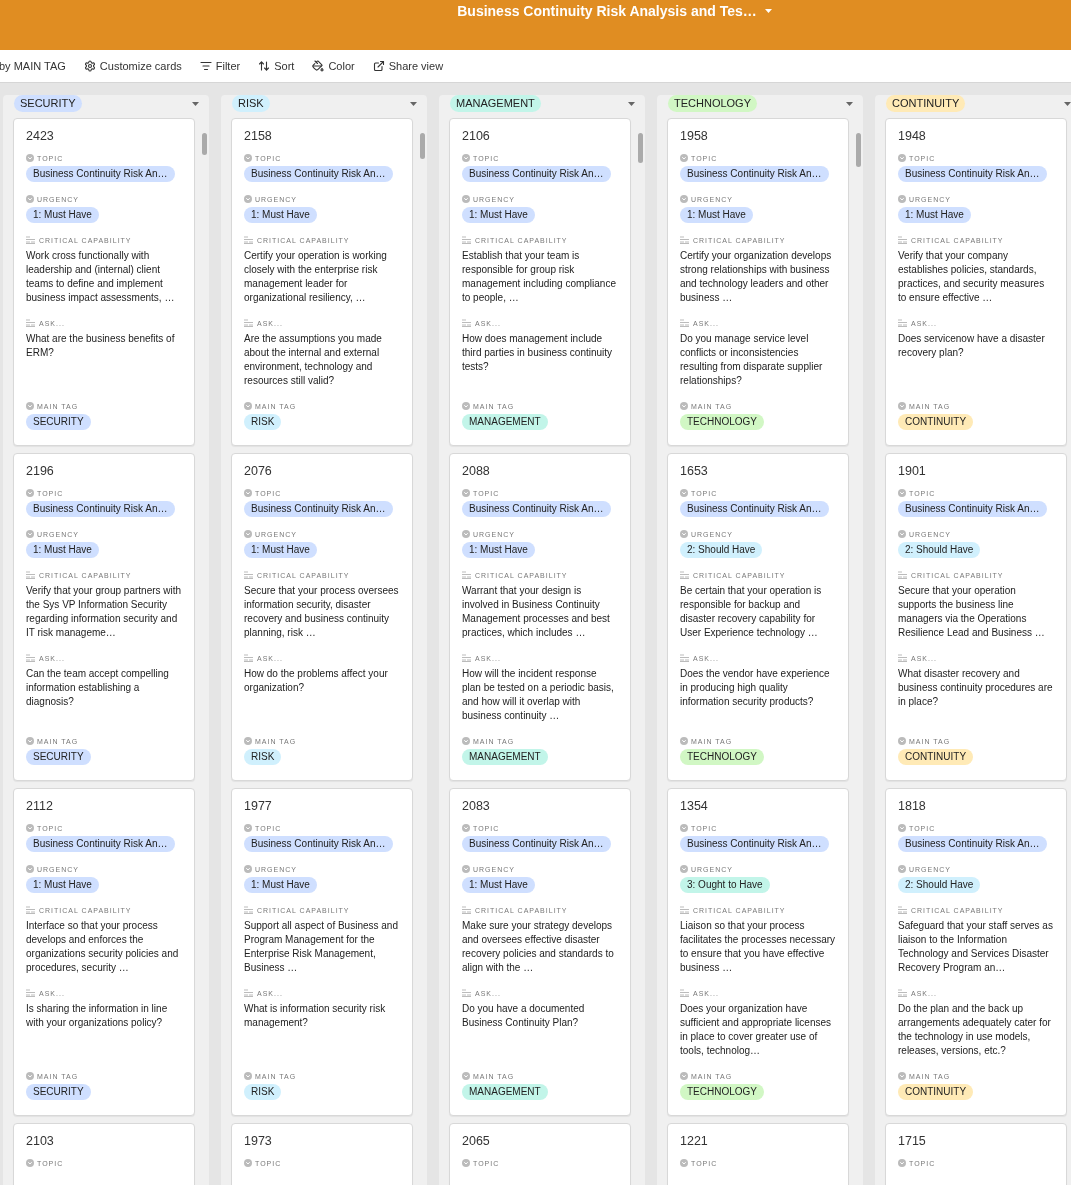 The width and height of the screenshot is (1071, 1185). I want to click on settings-icon, so click(89, 66).